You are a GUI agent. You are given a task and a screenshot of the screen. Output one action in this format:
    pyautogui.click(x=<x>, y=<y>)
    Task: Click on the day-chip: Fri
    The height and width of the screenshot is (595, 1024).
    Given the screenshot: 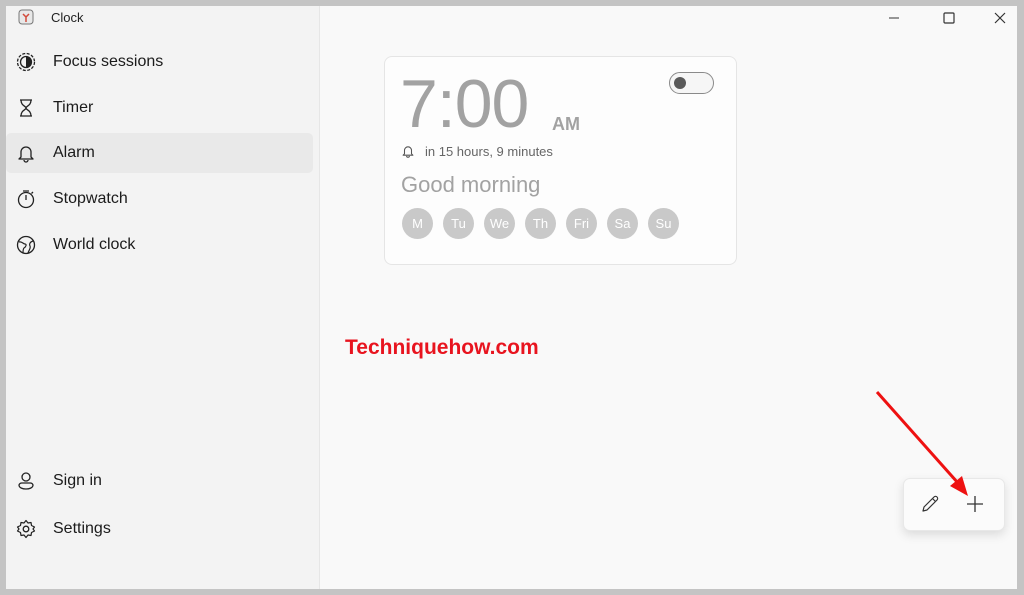 What is the action you would take?
    pyautogui.click(x=581, y=223)
    